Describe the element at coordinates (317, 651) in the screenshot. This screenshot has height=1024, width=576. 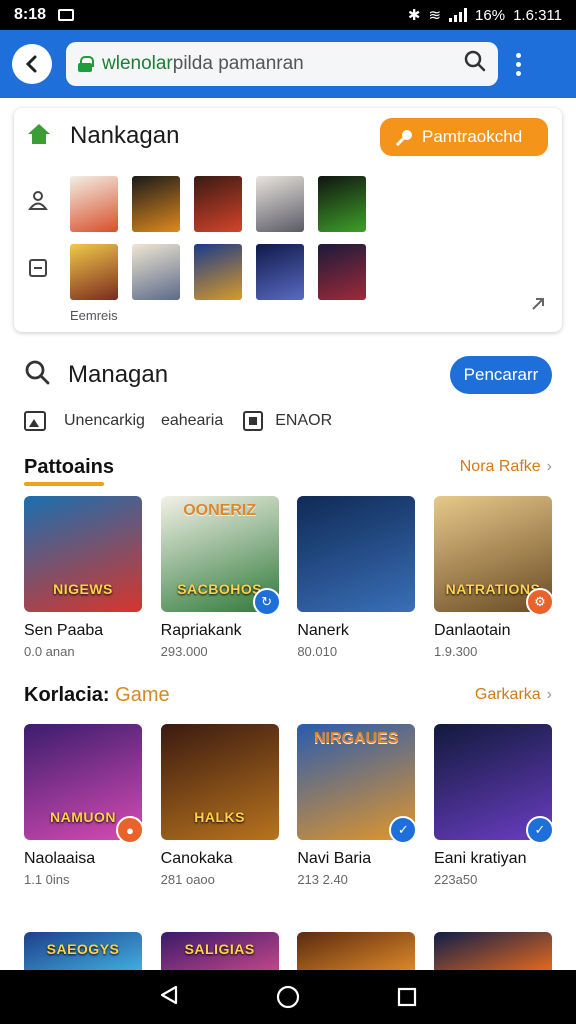
I see `game-meta: 80.010` at that location.